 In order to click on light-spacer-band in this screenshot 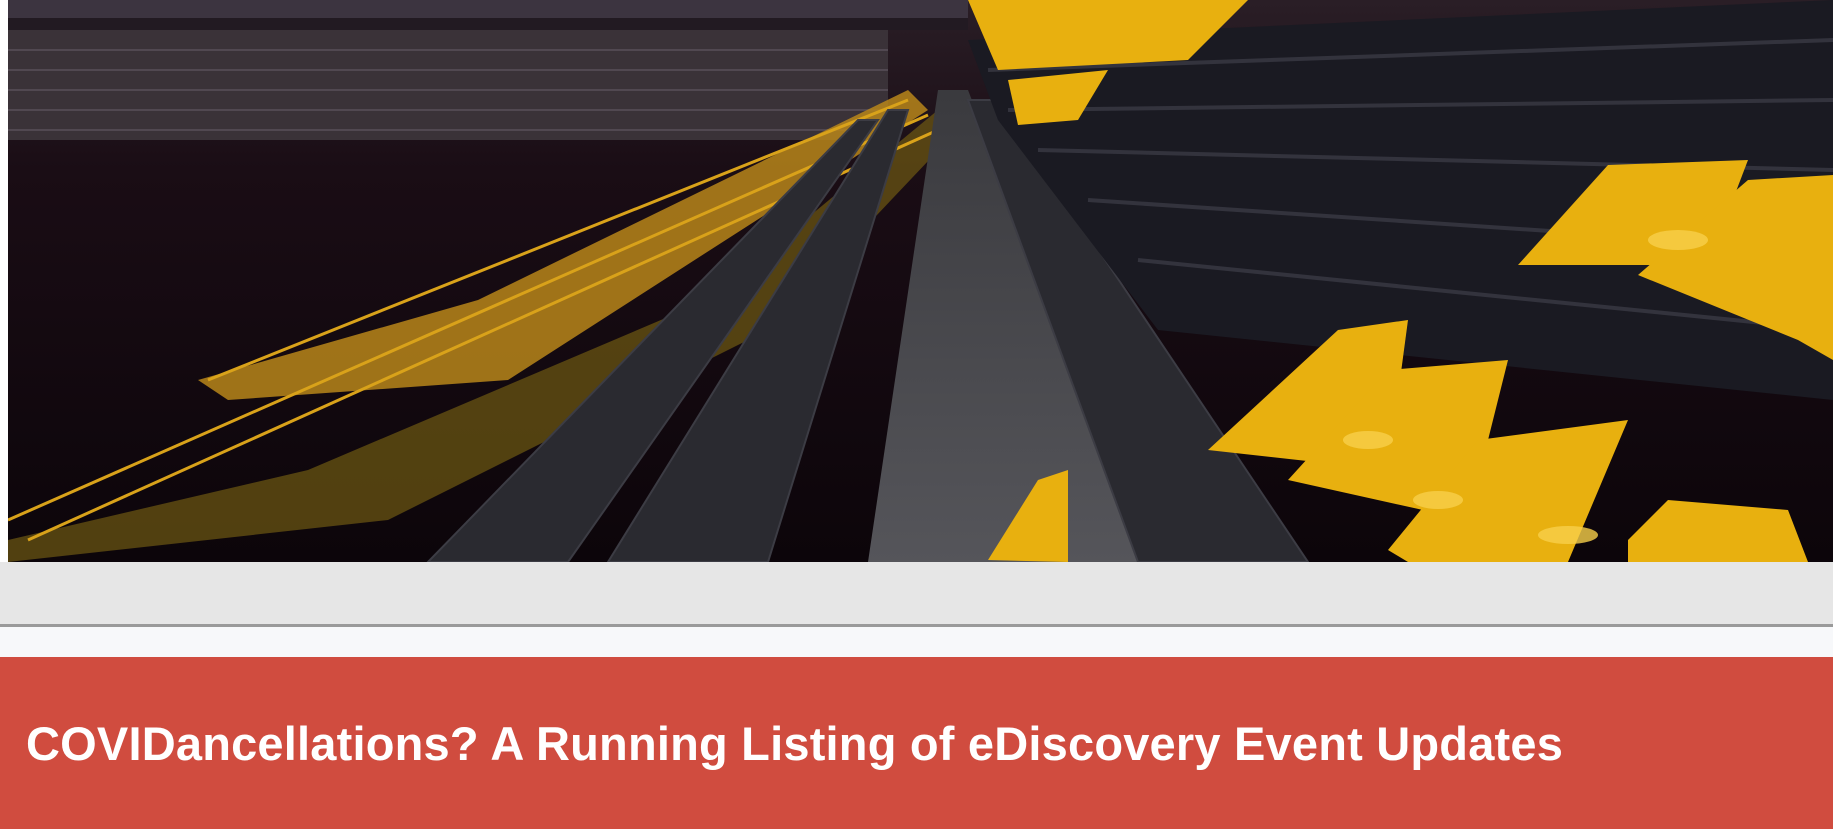, I will do `click(916, 642)`.